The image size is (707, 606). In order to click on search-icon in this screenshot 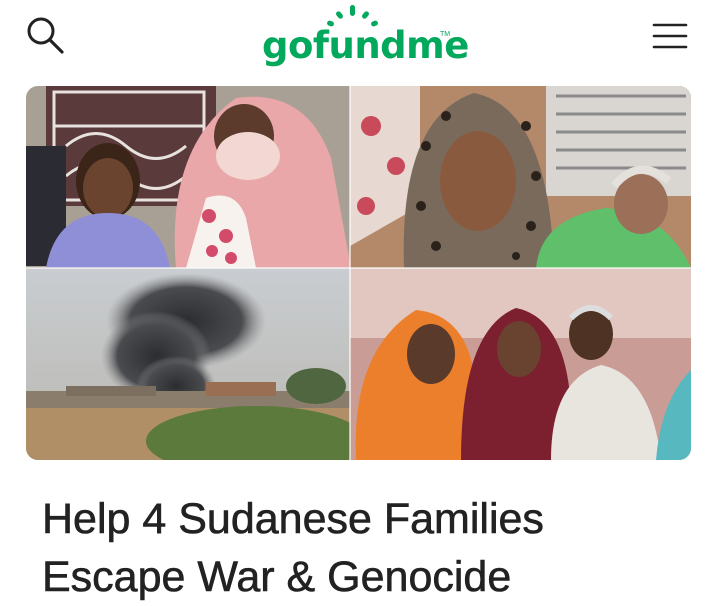, I will do `click(45, 35)`.